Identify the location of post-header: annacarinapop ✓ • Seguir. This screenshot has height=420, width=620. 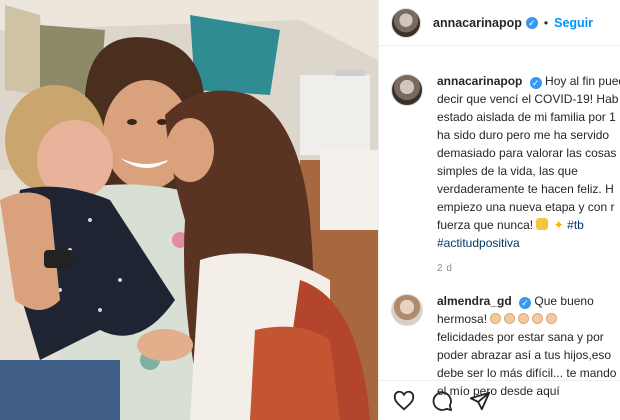
(499, 23).